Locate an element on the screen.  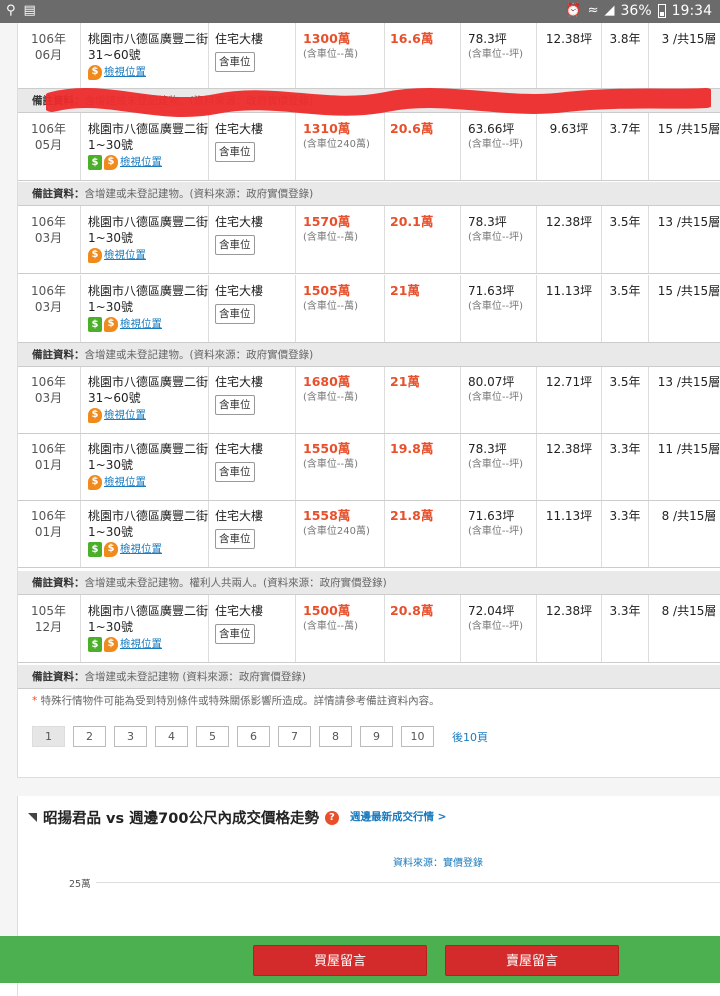
help-icon: ? is located at coordinates (331, 817).